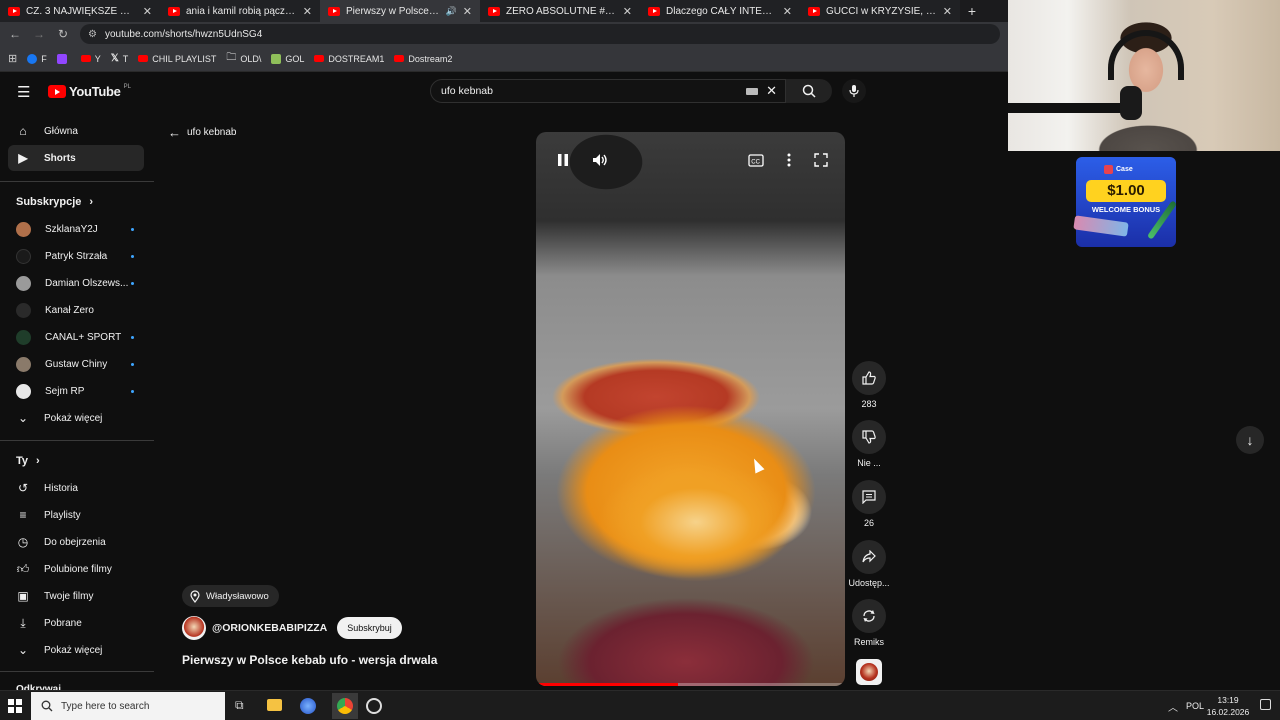 The width and height of the screenshot is (1280, 720). I want to click on comments-action: 26, so click(869, 504).